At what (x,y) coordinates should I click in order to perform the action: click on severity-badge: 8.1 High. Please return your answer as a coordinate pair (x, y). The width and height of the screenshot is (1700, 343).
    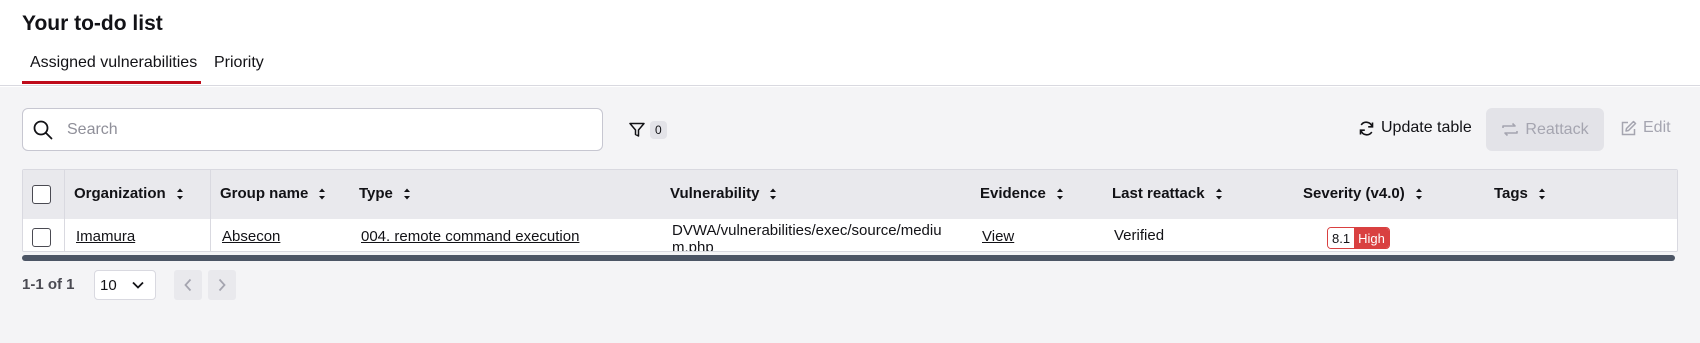
    Looking at the image, I should click on (1358, 238).